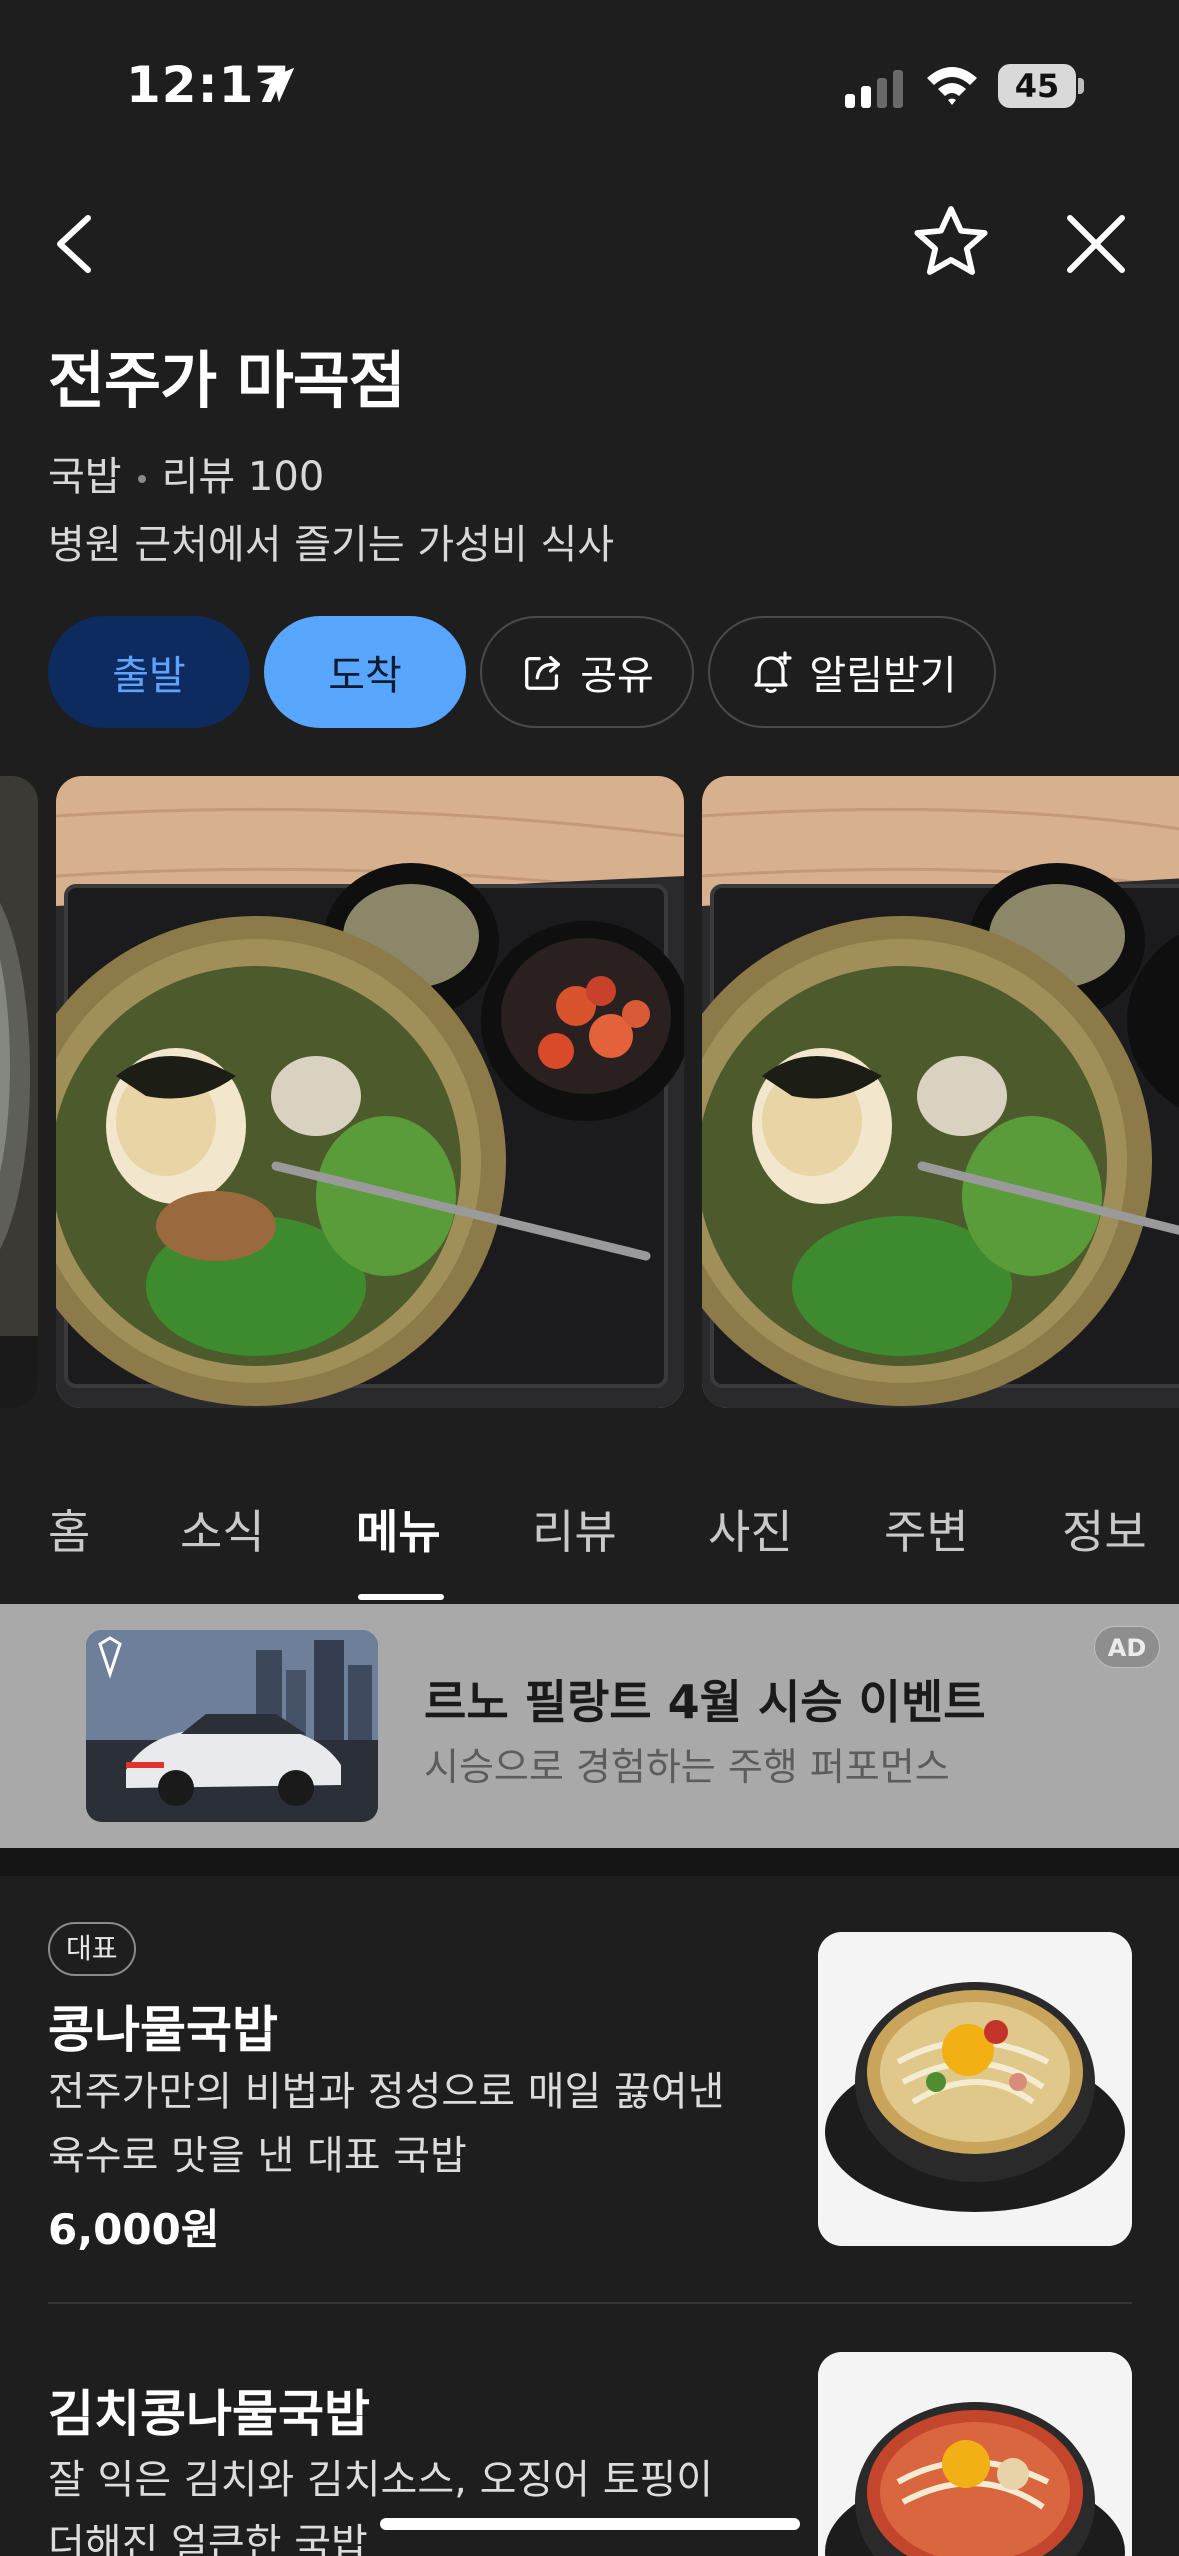 This screenshot has height=2556, width=1179. I want to click on meta-separator-dot, so click(141, 479).